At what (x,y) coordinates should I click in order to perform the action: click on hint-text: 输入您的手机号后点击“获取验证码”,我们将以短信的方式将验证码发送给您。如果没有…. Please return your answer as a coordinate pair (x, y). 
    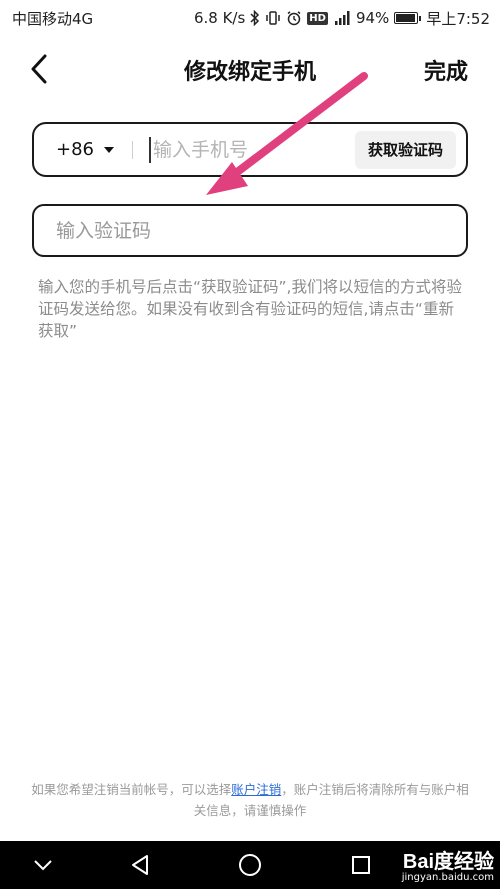
    Looking at the image, I should click on (250, 309).